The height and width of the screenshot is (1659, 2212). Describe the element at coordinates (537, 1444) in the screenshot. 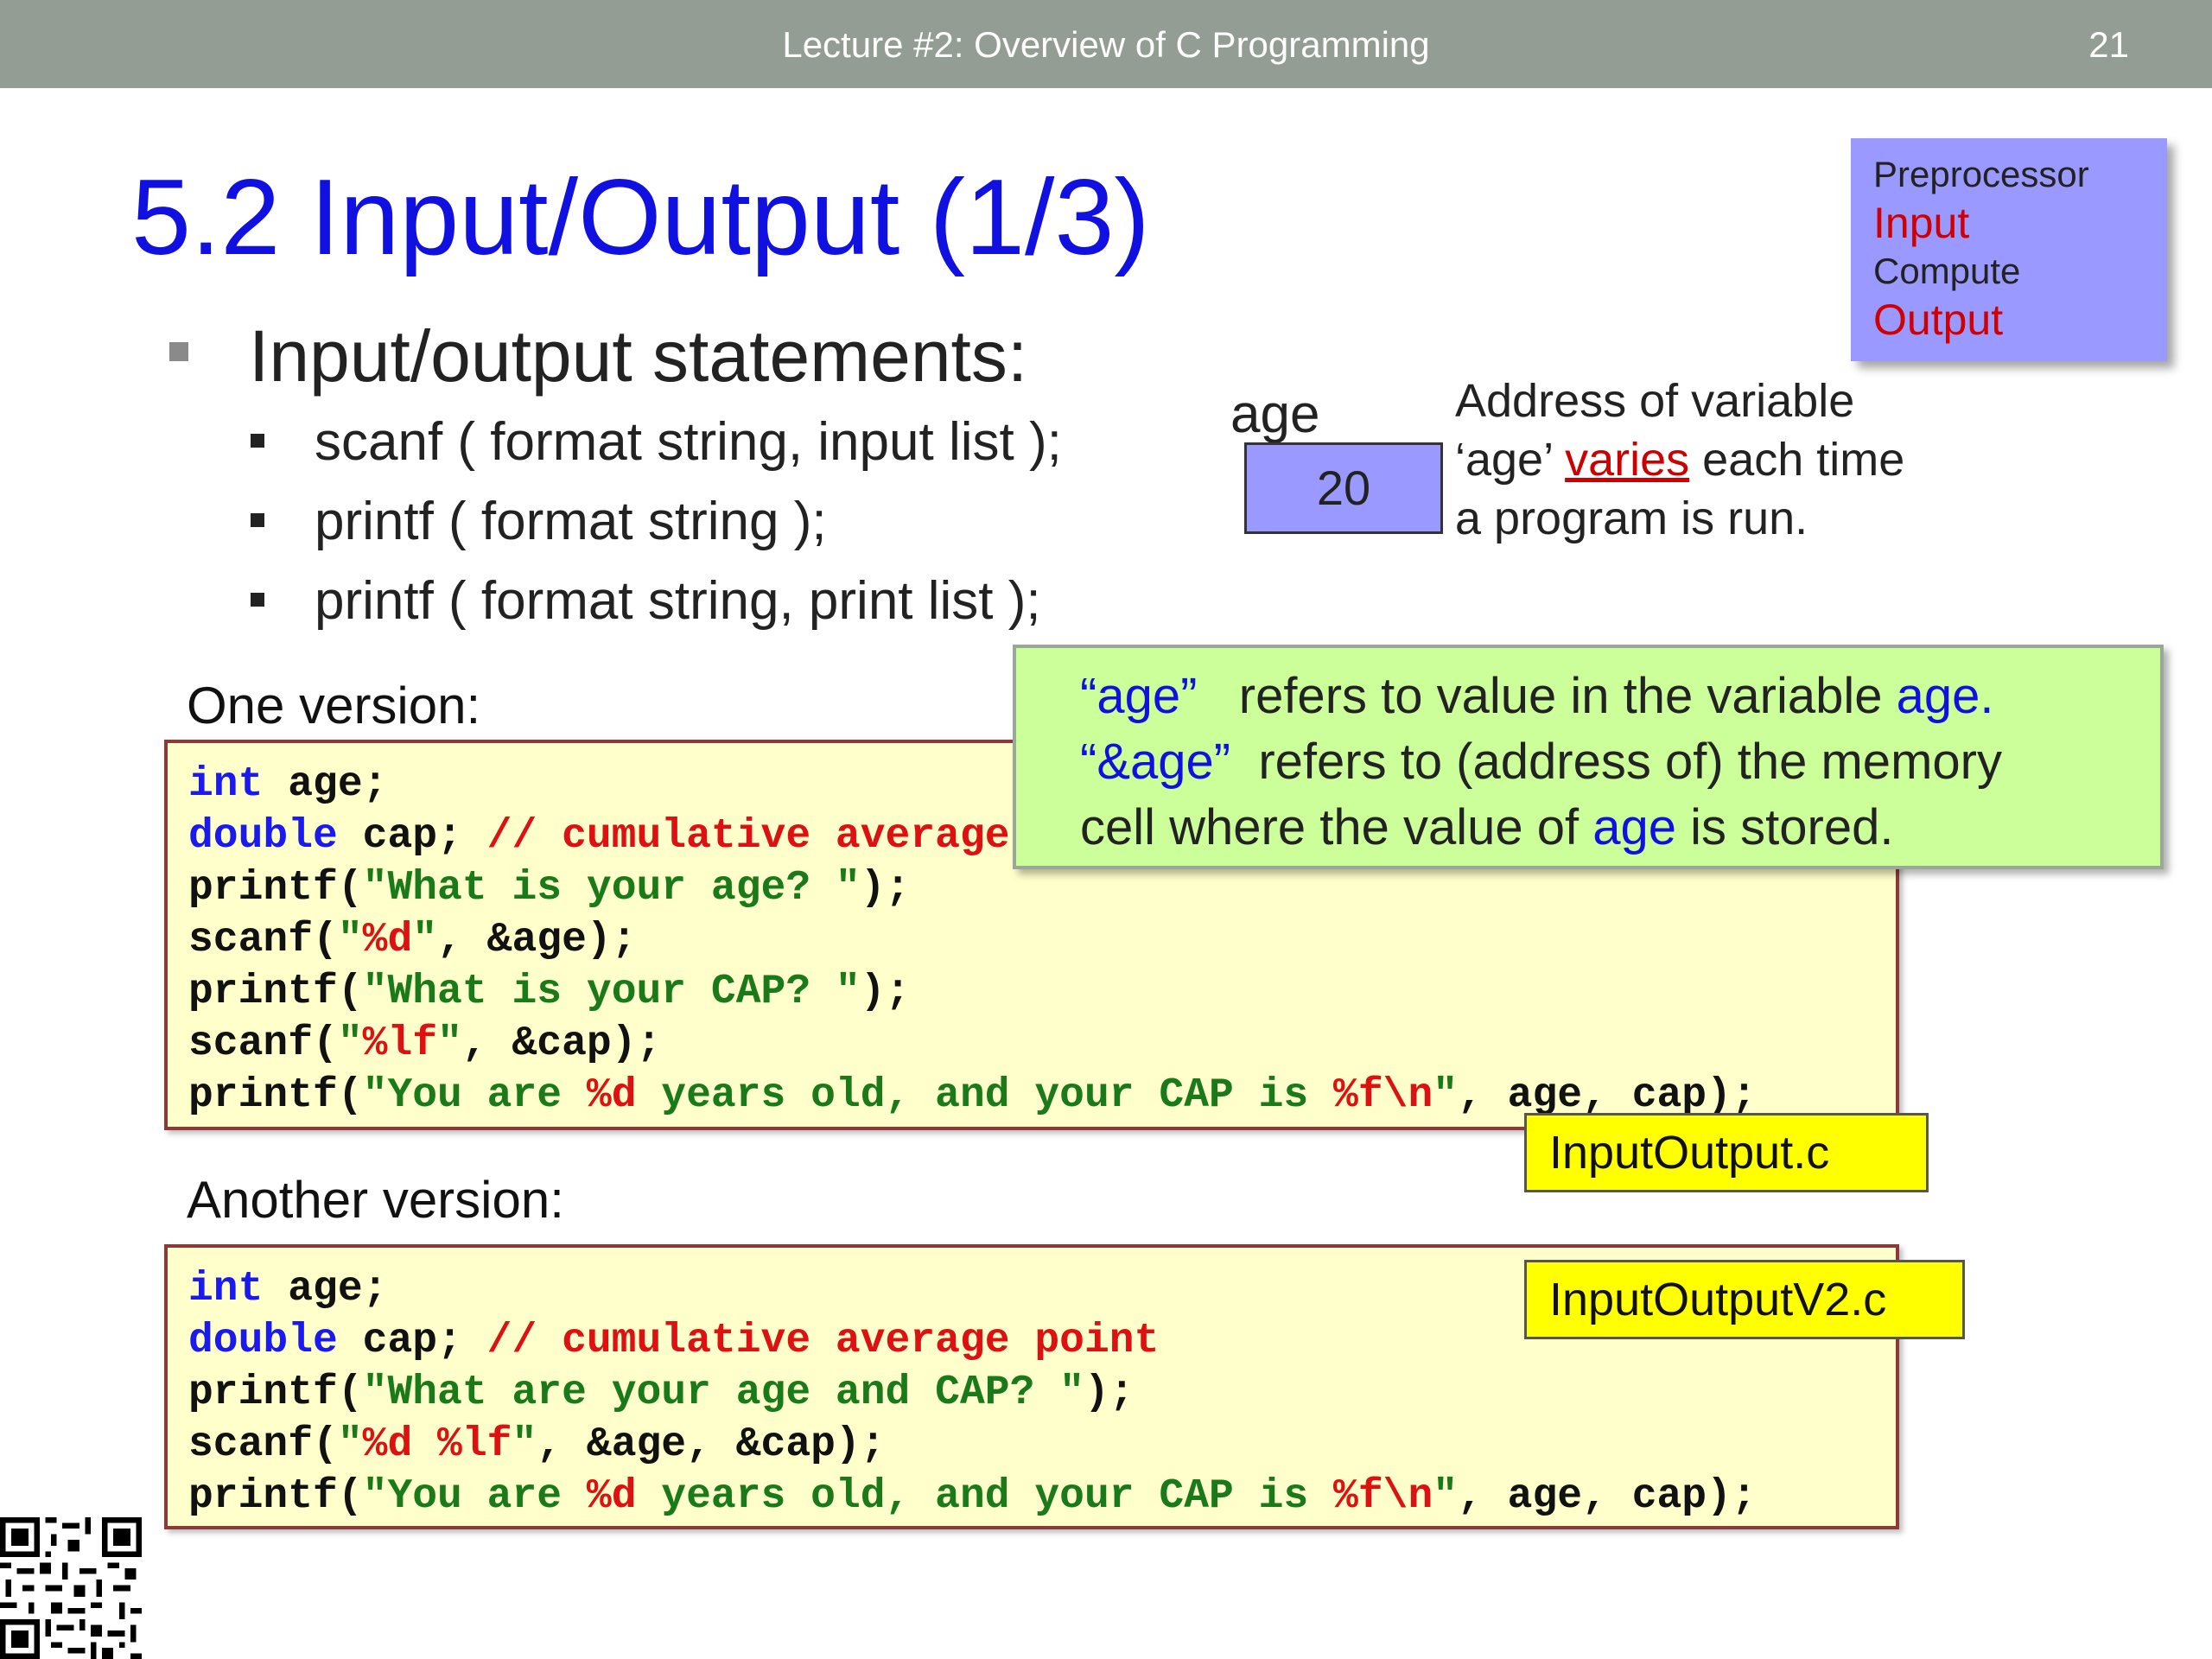

I see `code-line: scanf("%d %lf", &age, &cap);` at that location.